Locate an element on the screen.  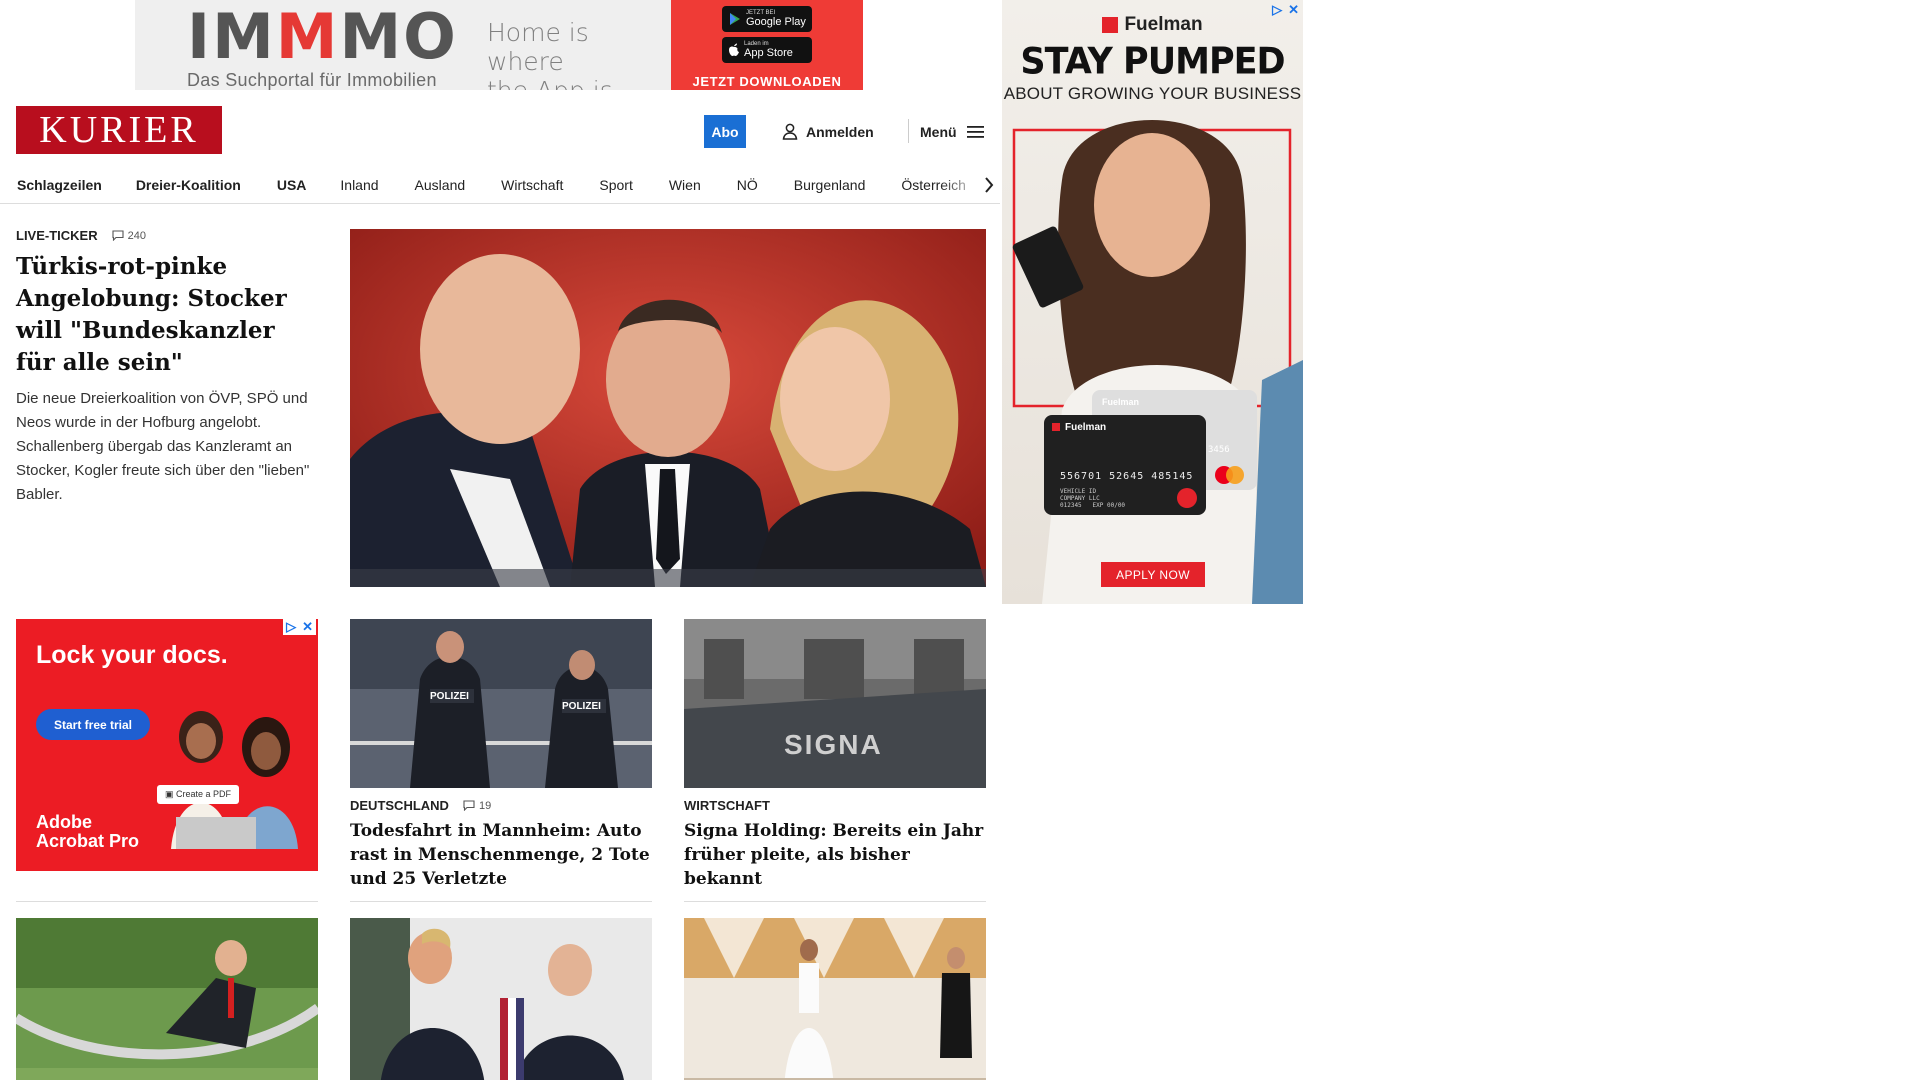
article-kicker: WIRTSCHAFT is located at coordinates (727, 805).